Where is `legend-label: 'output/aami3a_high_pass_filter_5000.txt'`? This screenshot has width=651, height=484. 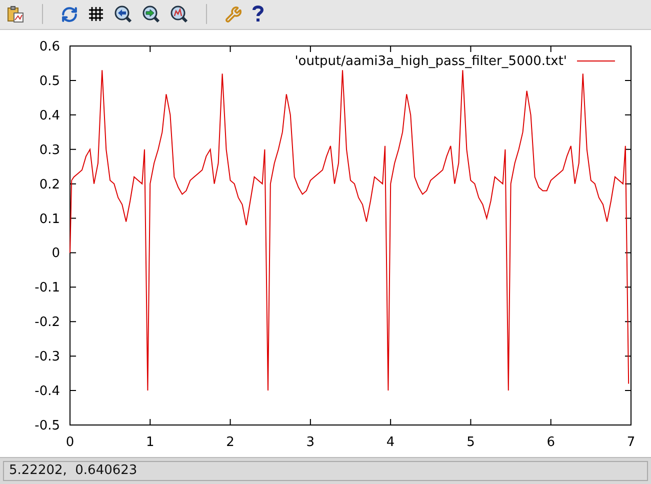 legend-label: 'output/aami3a_high_pass_filter_5000.txt' is located at coordinates (430, 61).